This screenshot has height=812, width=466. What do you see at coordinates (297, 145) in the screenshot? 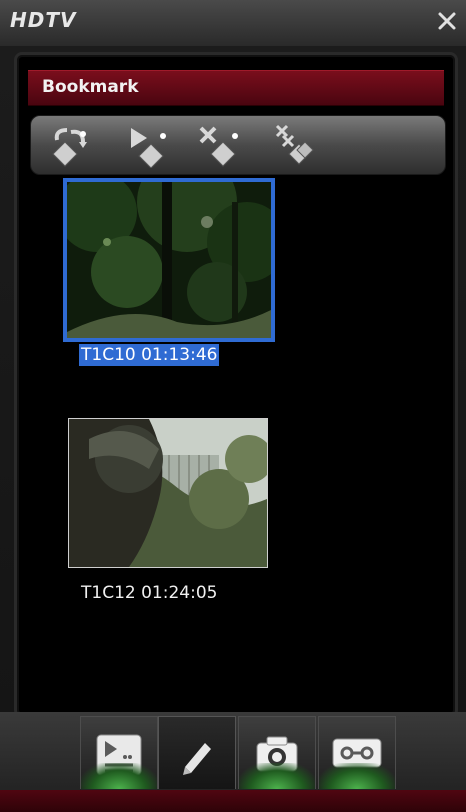
I see `delete-all-bookmarks-icon` at bounding box center [297, 145].